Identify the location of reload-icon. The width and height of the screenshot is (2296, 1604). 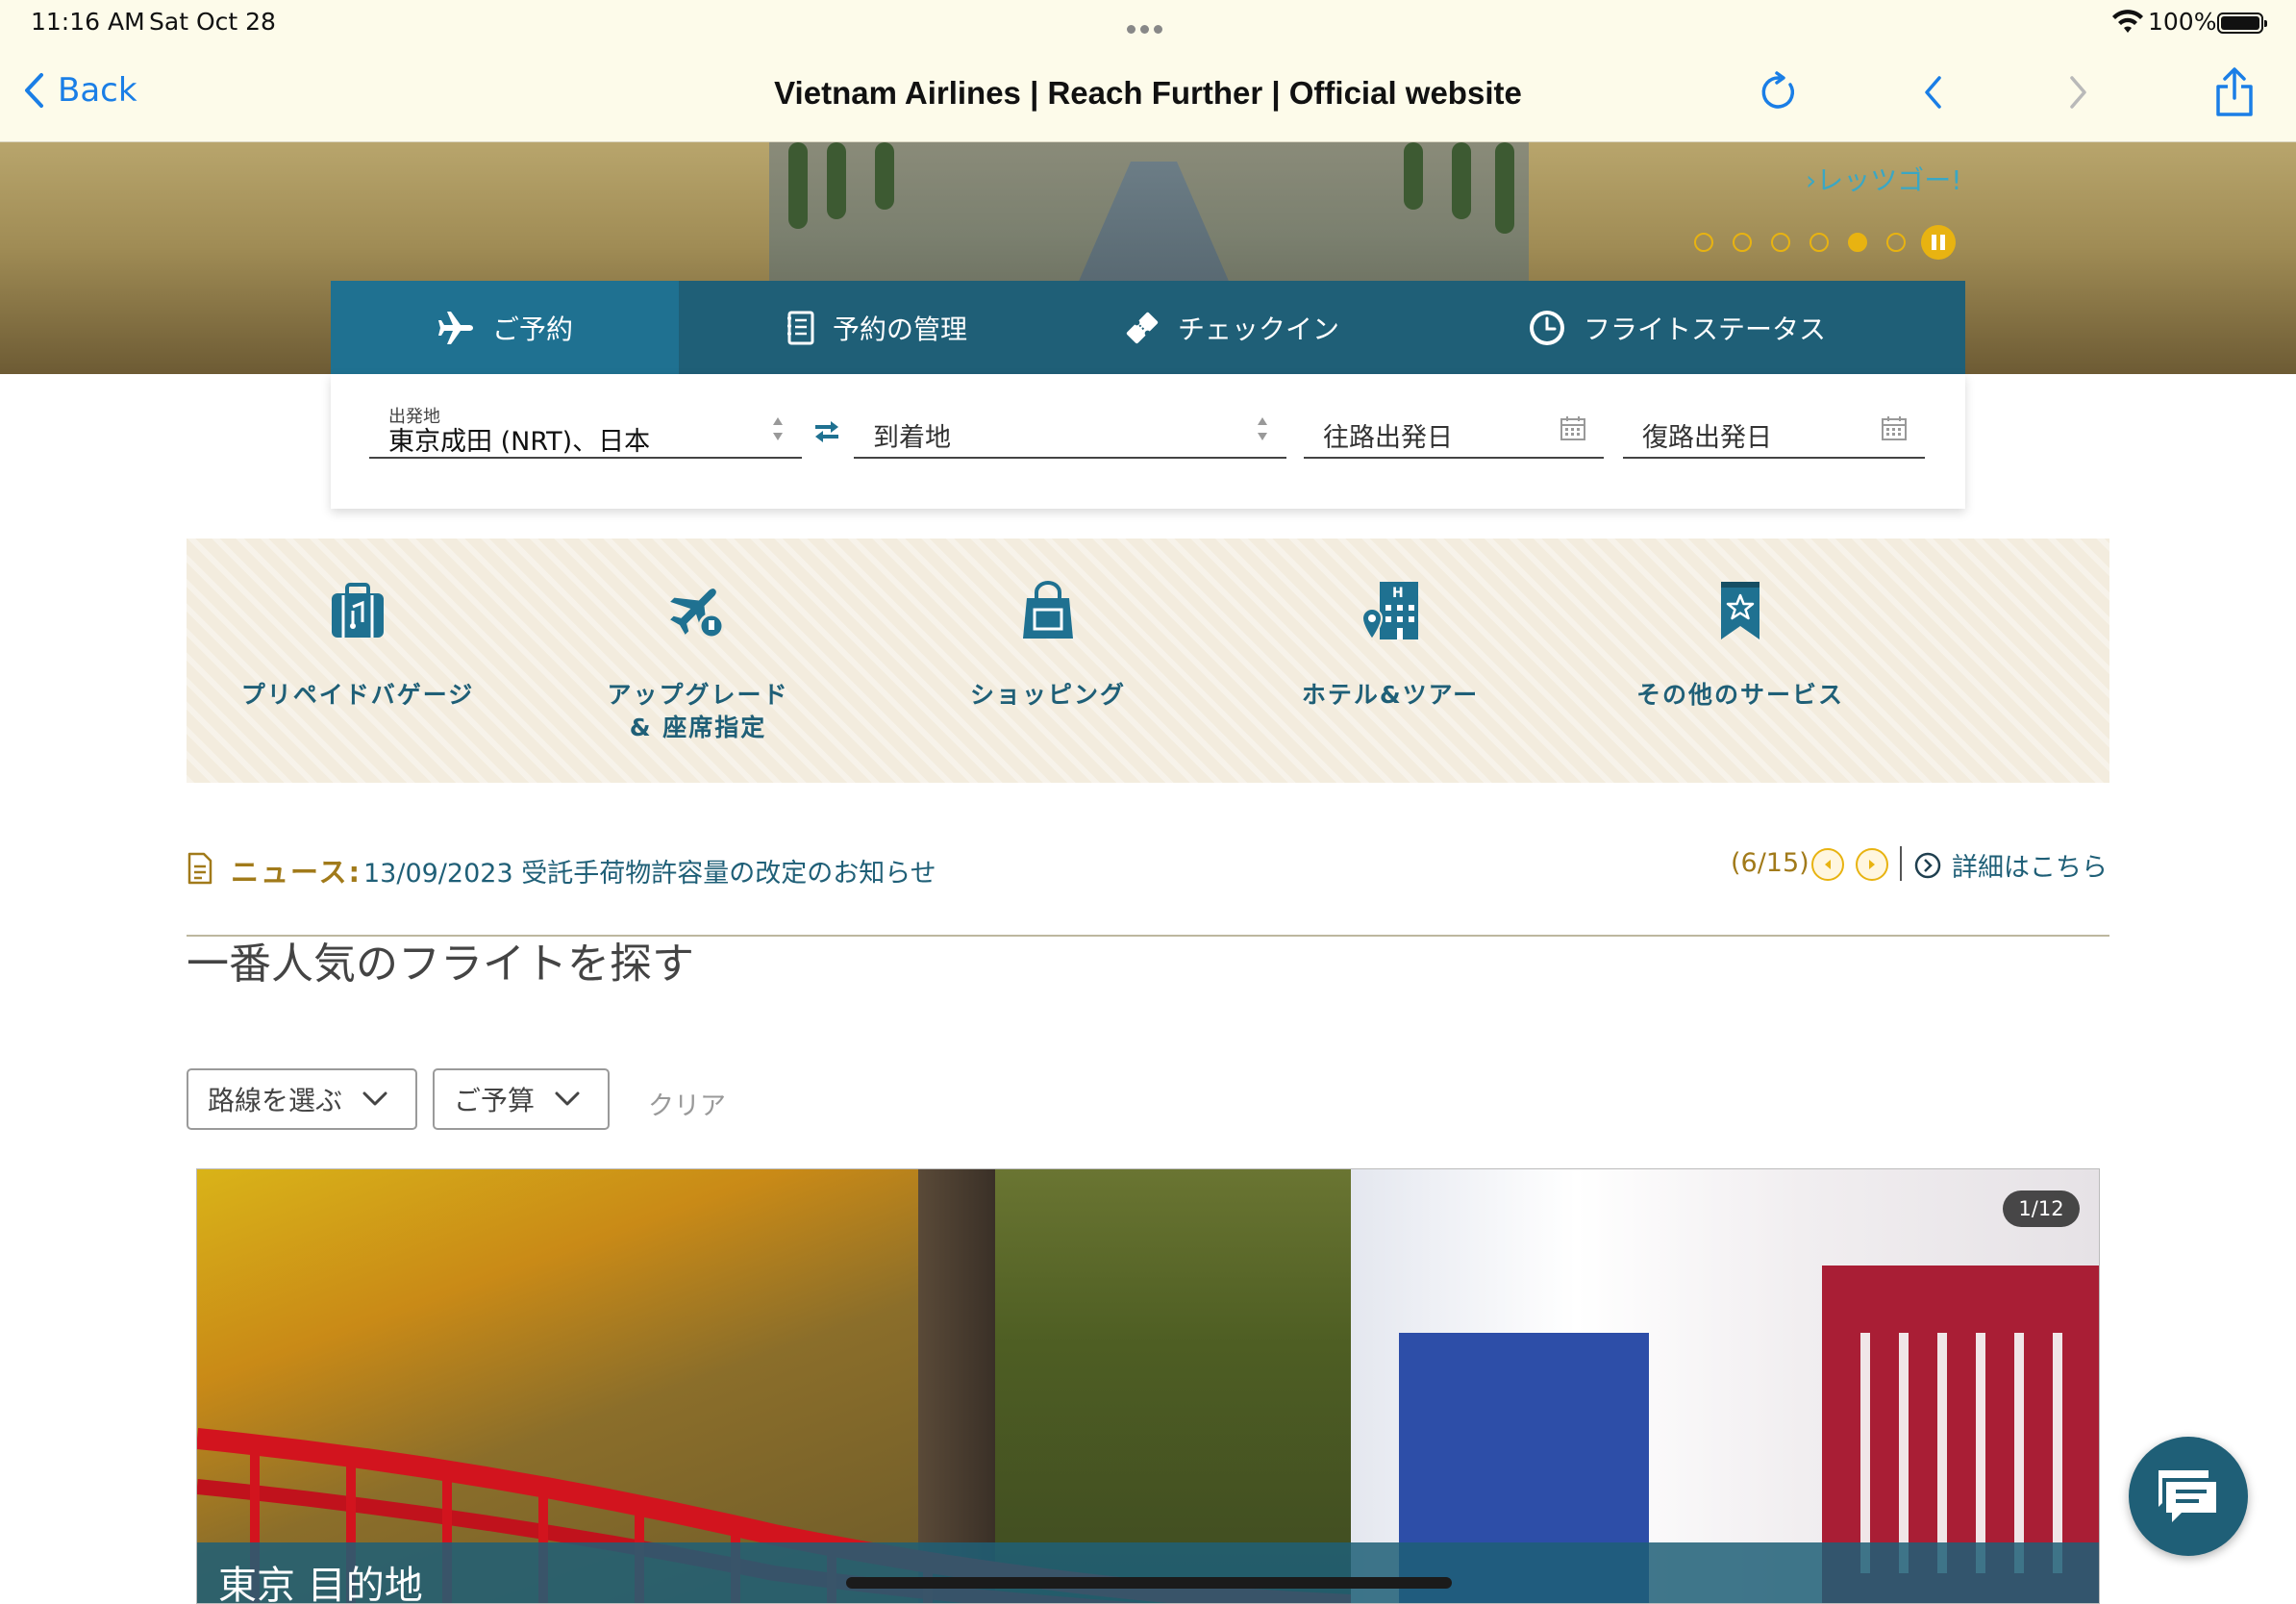
(1778, 90).